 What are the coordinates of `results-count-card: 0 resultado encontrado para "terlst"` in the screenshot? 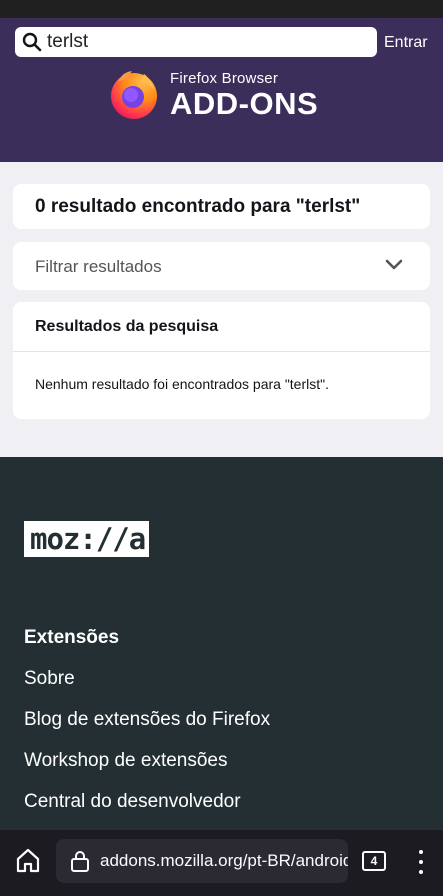 It's located at (221, 206).